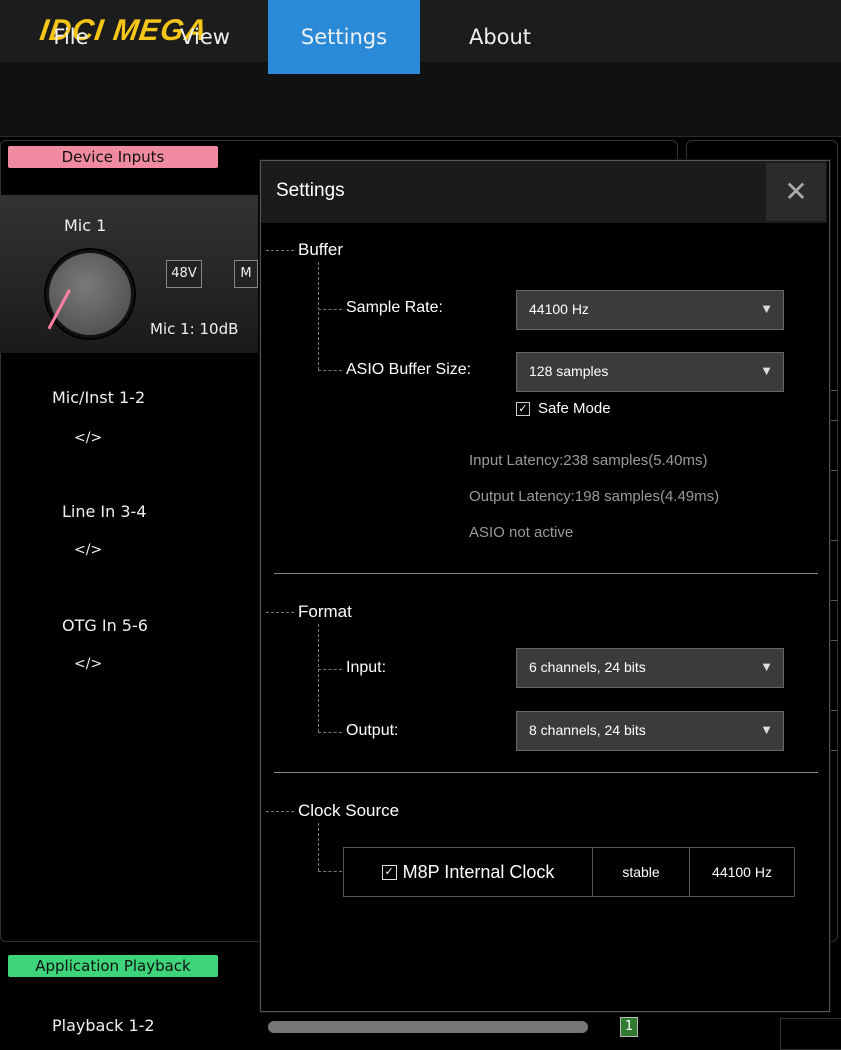 The height and width of the screenshot is (1050, 841). Describe the element at coordinates (629, 1027) in the screenshot. I see `playback-indicator: 1` at that location.